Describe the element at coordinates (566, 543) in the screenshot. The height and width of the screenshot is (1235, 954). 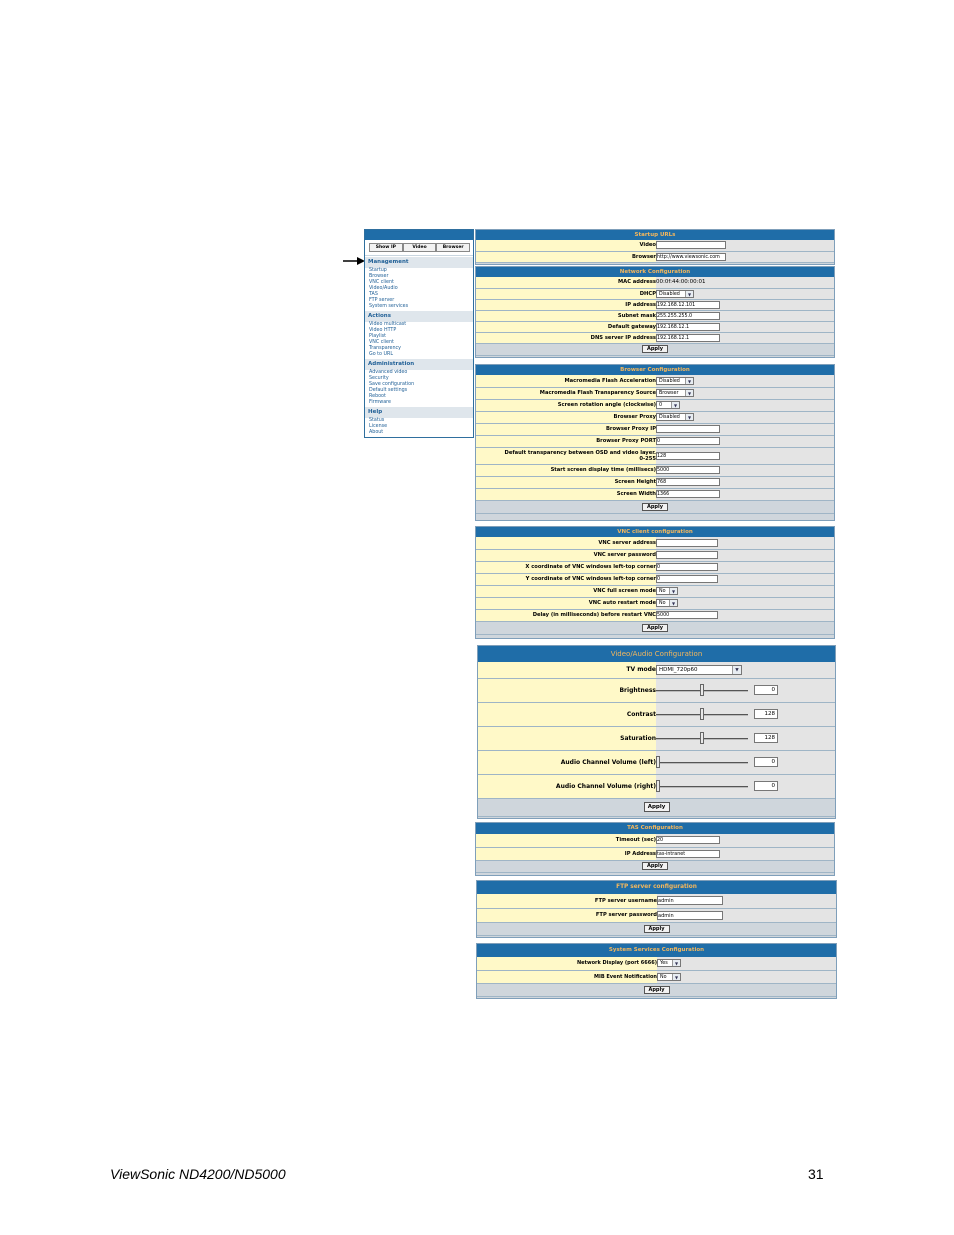
I see `field-label: VNC server address` at that location.